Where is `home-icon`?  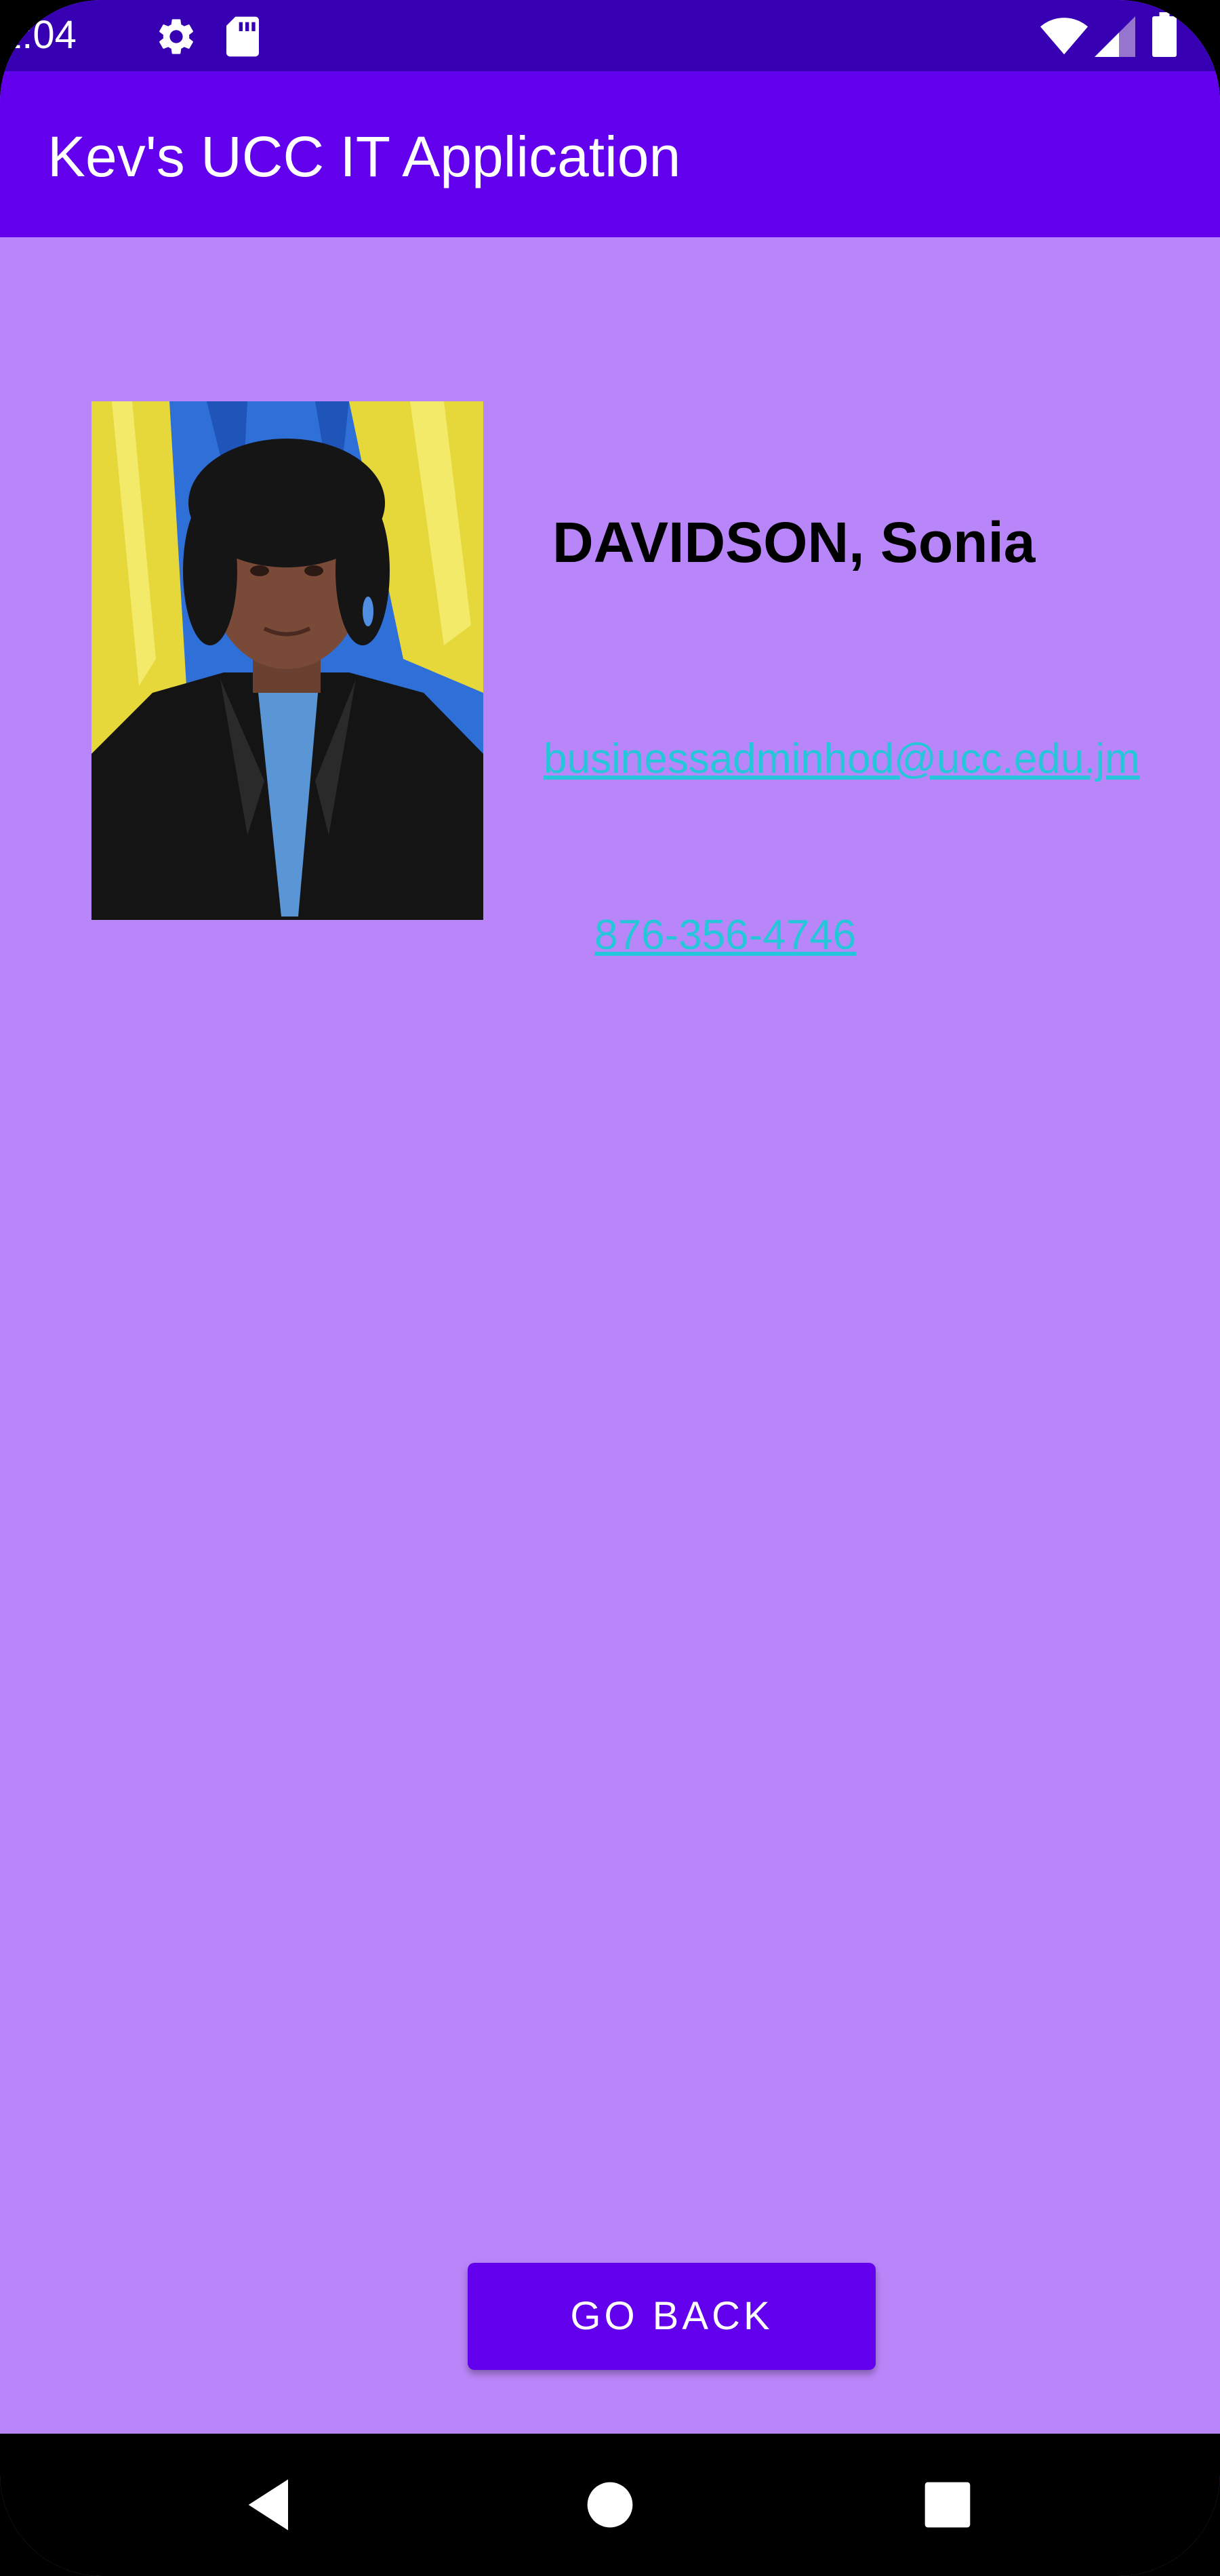
home-icon is located at coordinates (610, 2505).